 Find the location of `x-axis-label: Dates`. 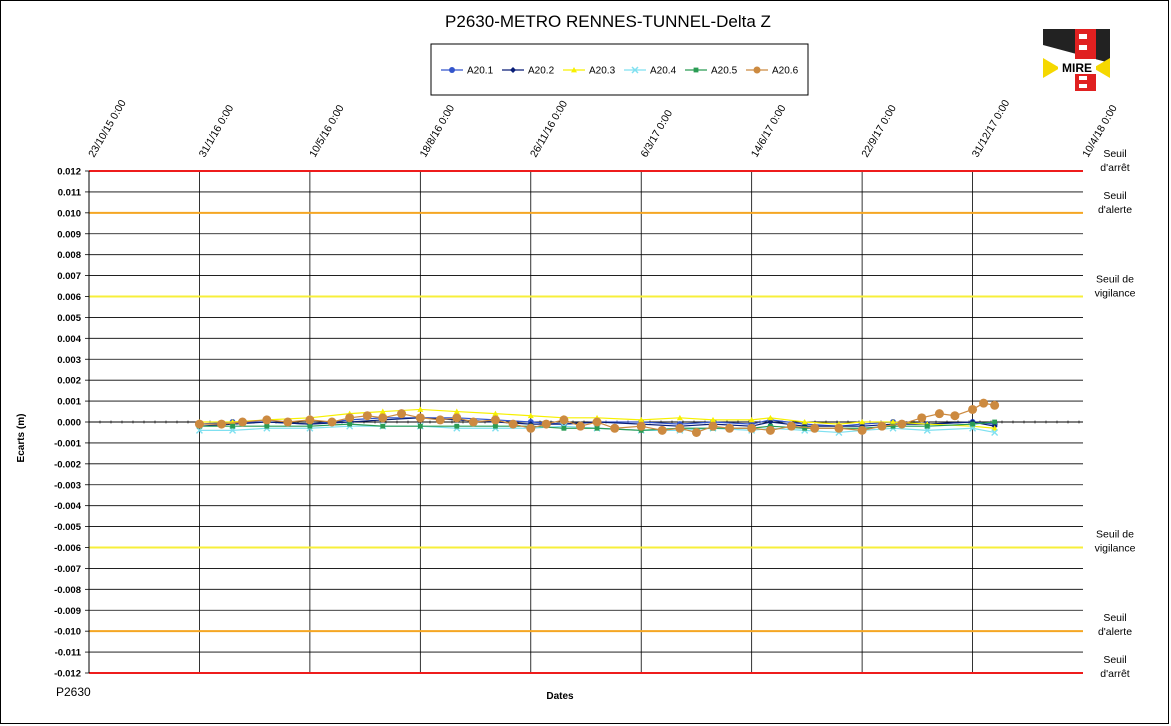

x-axis-label: Dates is located at coordinates (560, 696).